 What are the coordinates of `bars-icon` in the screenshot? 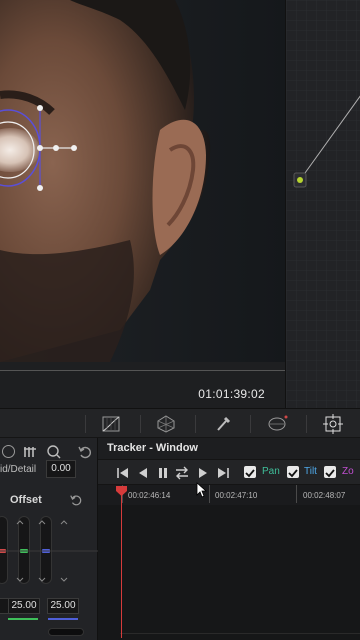 It's located at (30, 452).